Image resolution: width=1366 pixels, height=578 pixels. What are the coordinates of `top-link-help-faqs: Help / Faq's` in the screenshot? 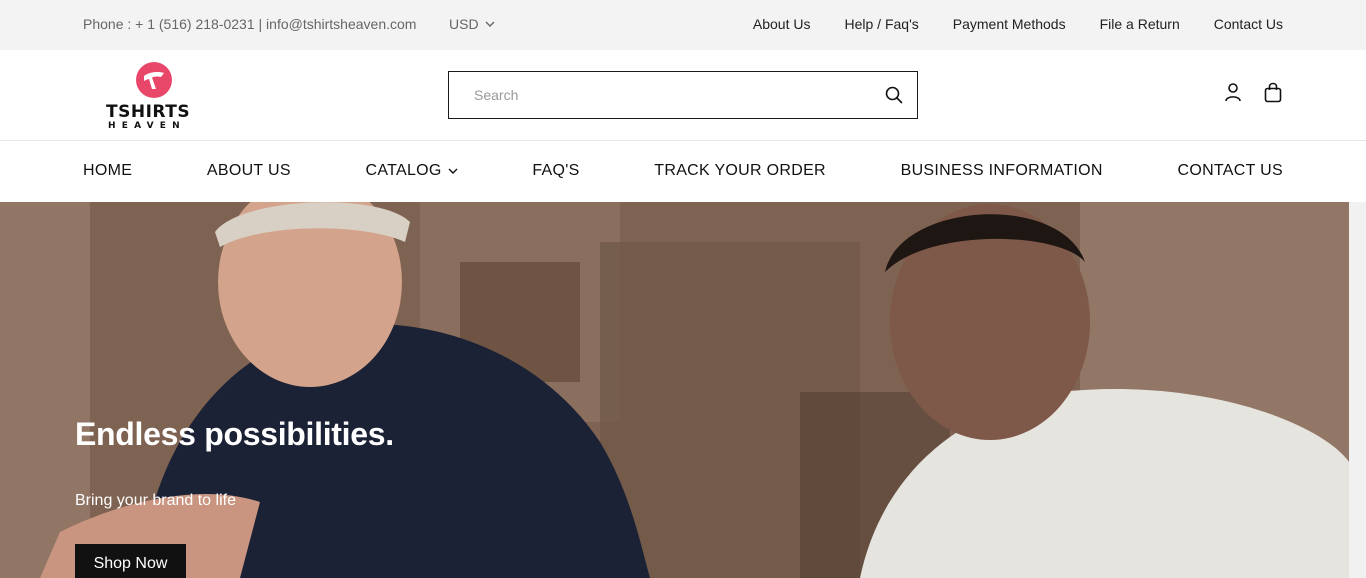 It's located at (881, 24).